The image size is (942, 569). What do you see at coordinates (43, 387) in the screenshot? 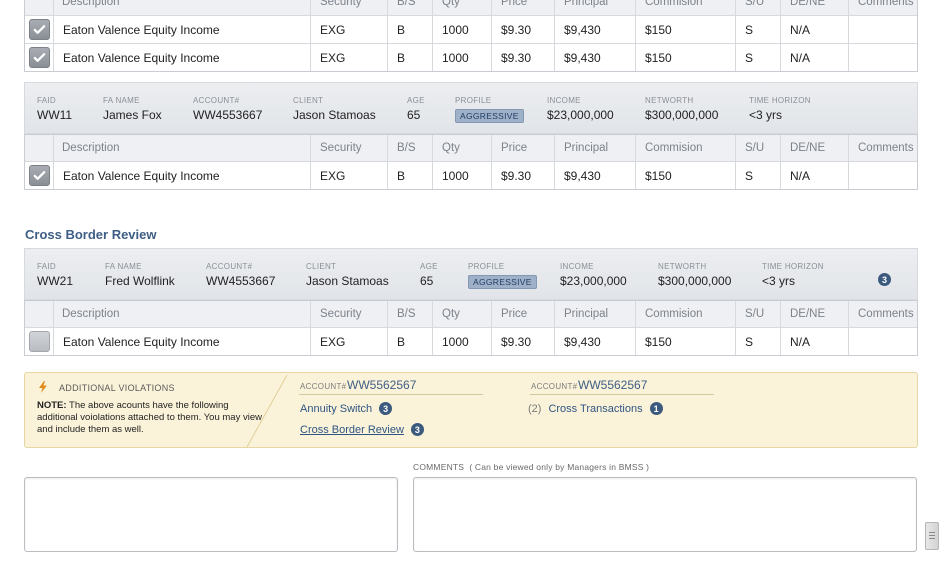
I see `lightning-icon` at bounding box center [43, 387].